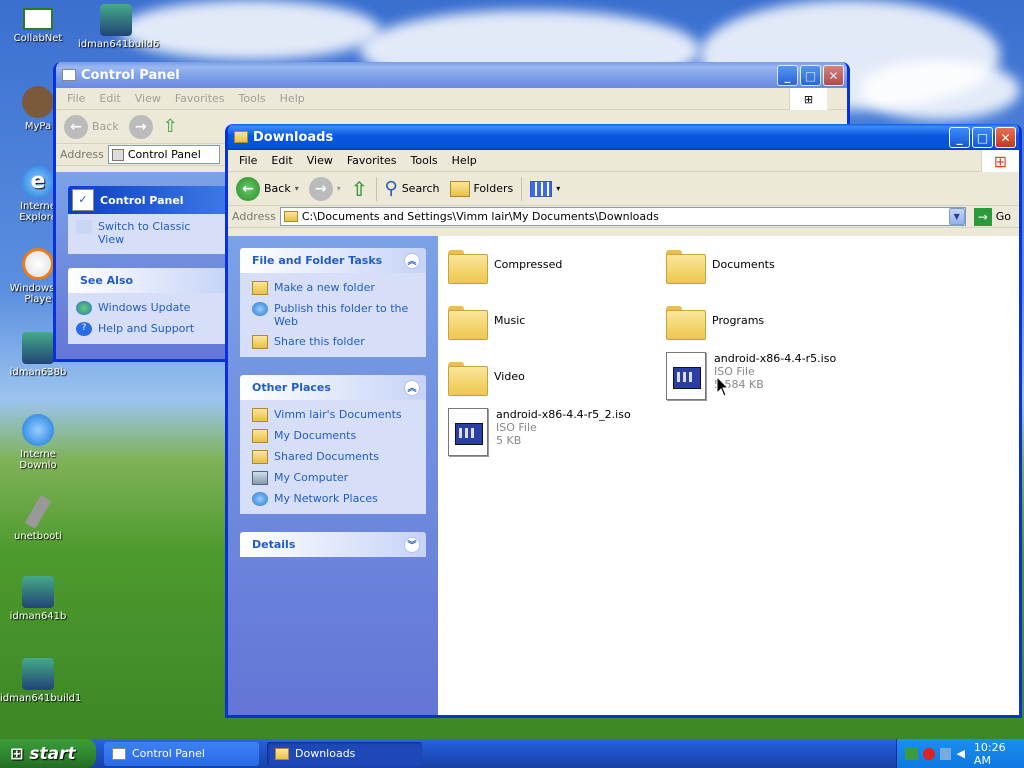  Describe the element at coordinates (623, 137) in the screenshot. I see `downloads-titlebar: Downloads _ □ ✕` at that location.